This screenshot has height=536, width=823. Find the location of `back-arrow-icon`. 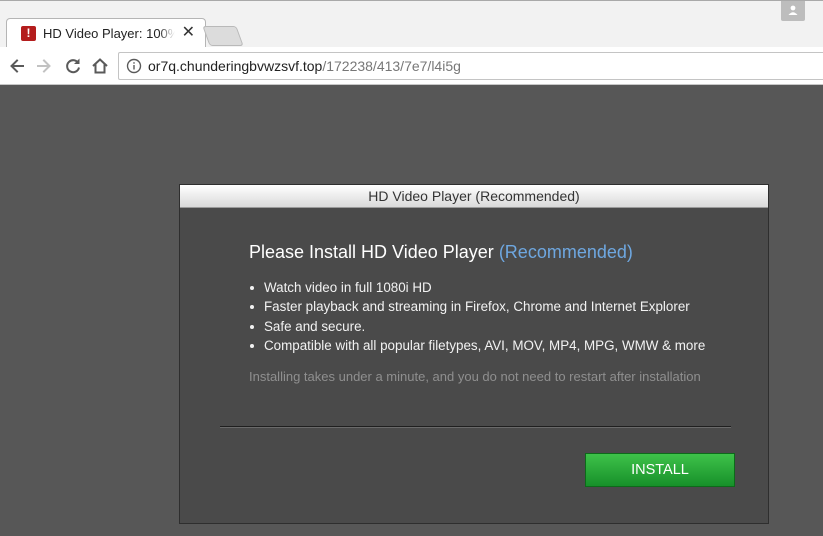

back-arrow-icon is located at coordinates (17, 66).